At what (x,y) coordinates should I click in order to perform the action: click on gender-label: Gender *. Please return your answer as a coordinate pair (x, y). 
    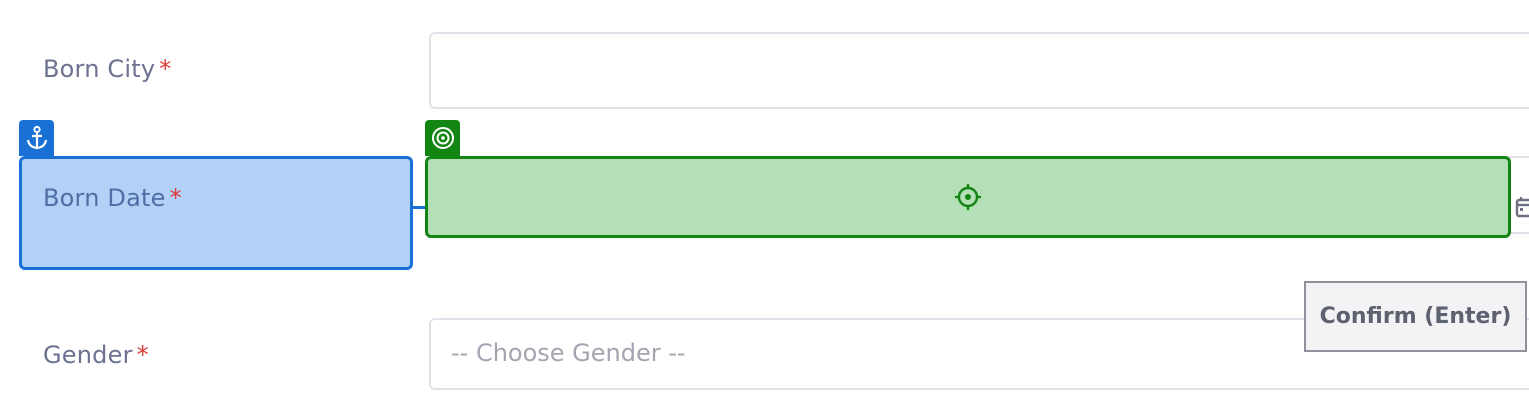
    Looking at the image, I should click on (96, 355).